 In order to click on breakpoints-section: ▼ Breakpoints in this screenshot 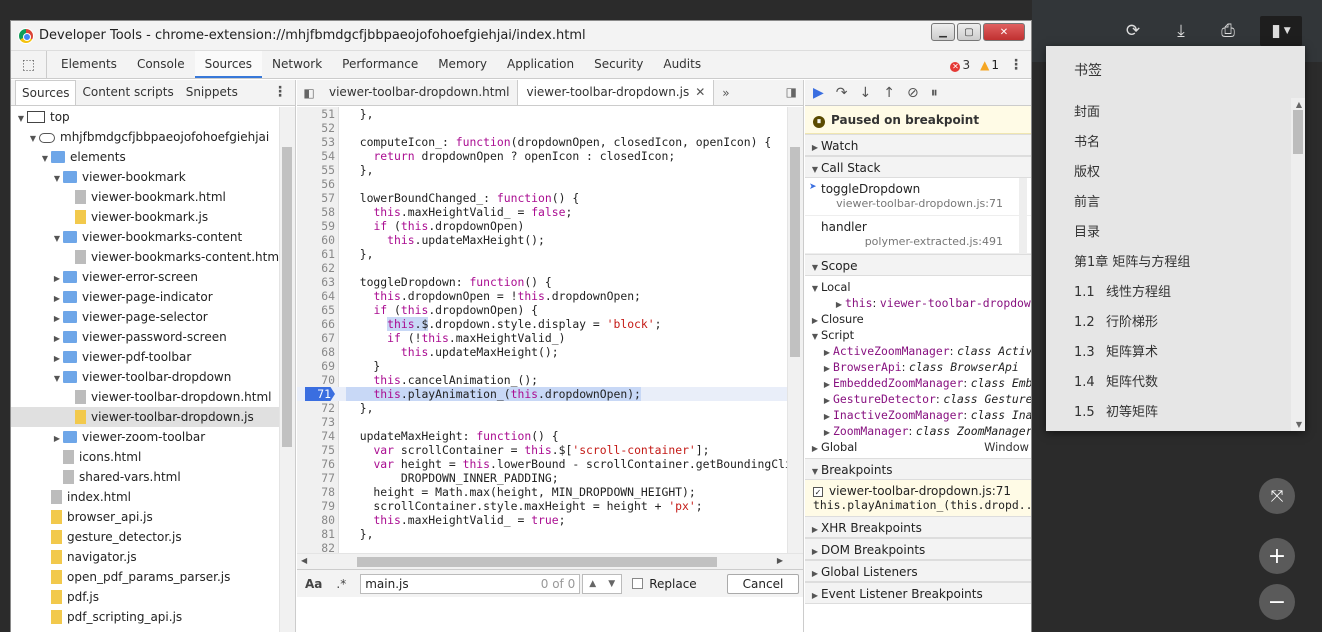, I will do `click(918, 469)`.